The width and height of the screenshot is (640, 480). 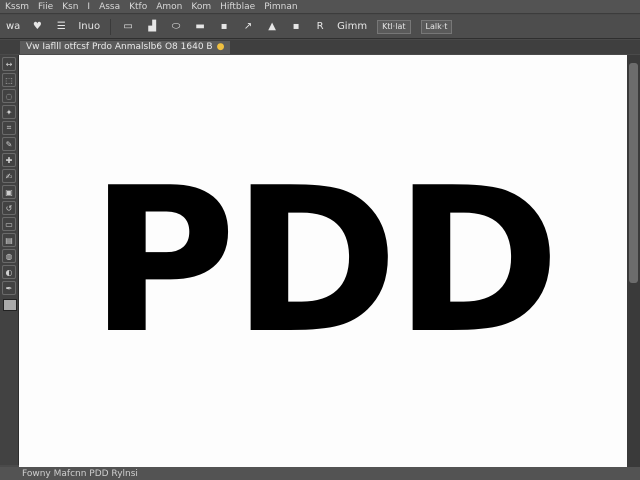 I want to click on eyedropper-tool-icon: ✎, so click(x=9, y=144).